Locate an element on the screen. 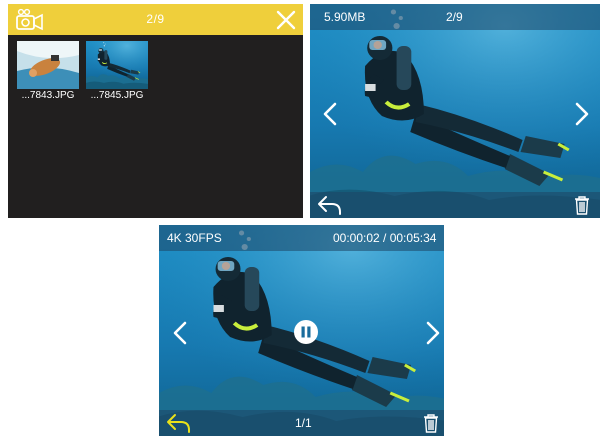 This screenshot has width=601, height=437. video-time: 00:00:02 / 00:05:34 is located at coordinates (385, 238).